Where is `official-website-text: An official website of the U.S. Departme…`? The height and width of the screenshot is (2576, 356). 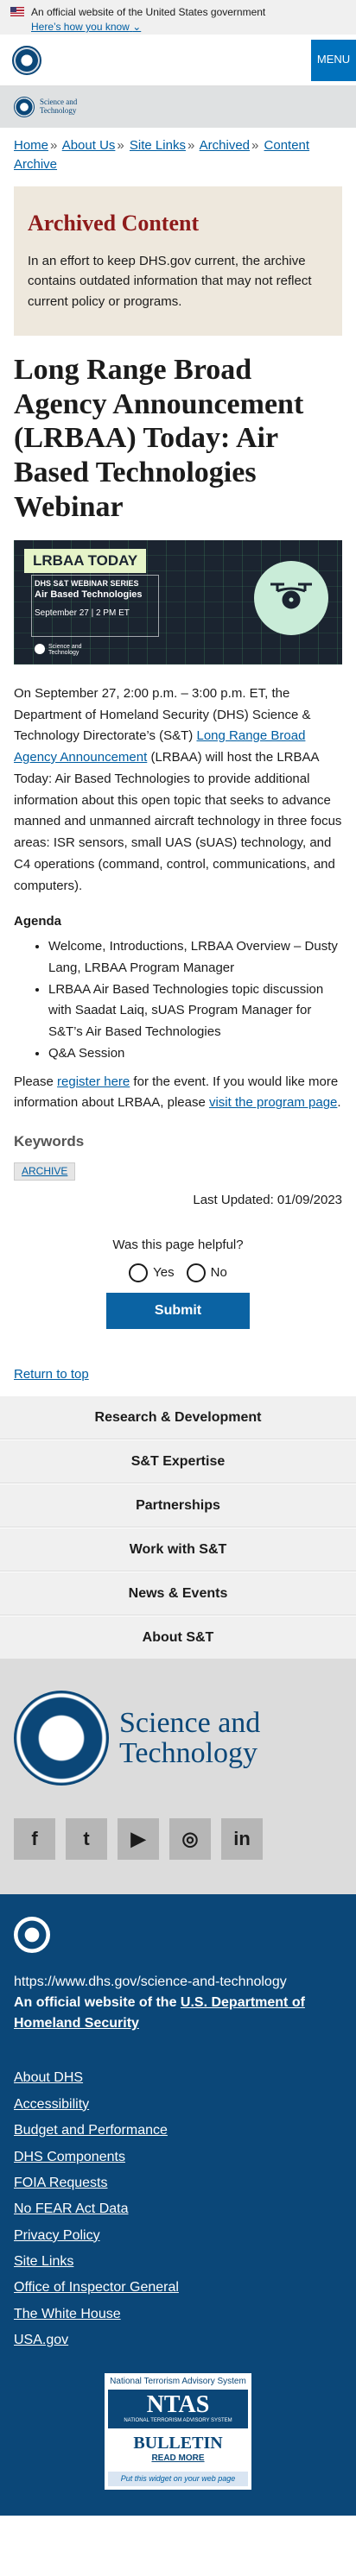
official-website-text: An official website of the U.S. Departme… is located at coordinates (159, 2013).